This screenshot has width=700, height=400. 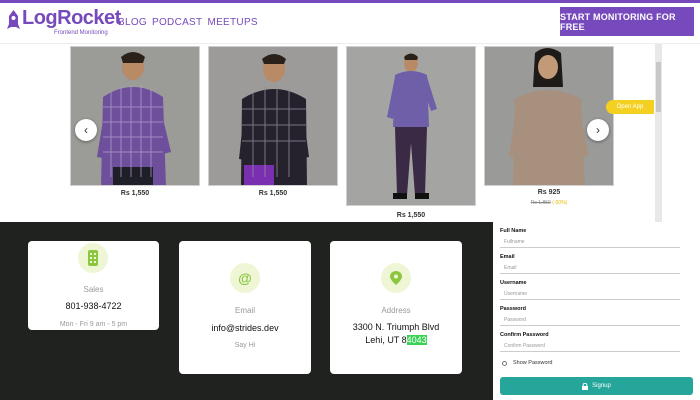 What do you see at coordinates (13, 19) in the screenshot?
I see `rocket-logo-icon` at bounding box center [13, 19].